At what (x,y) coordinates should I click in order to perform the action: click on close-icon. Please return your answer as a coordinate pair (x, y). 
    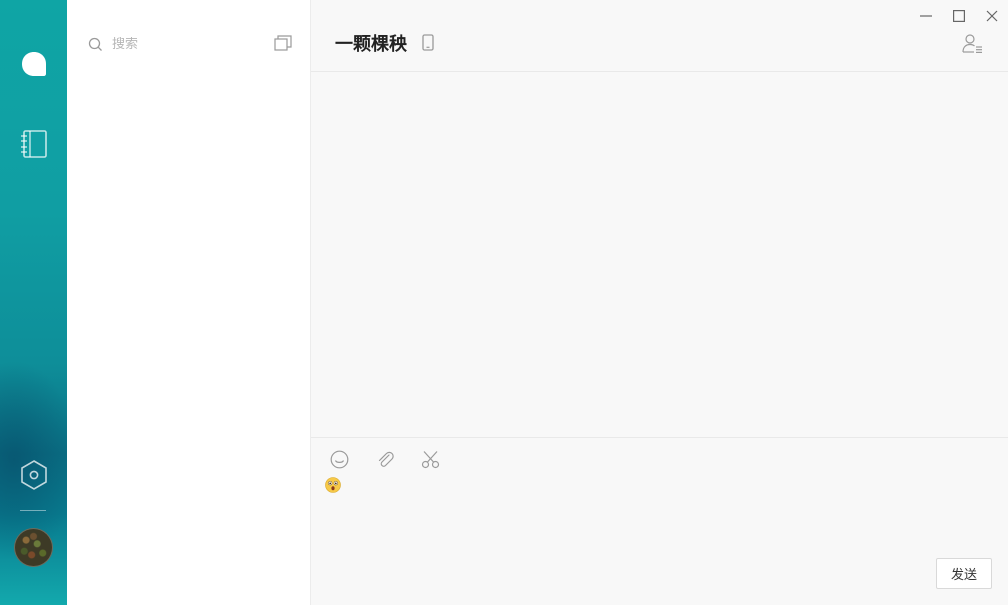
    Looking at the image, I should click on (991, 16).